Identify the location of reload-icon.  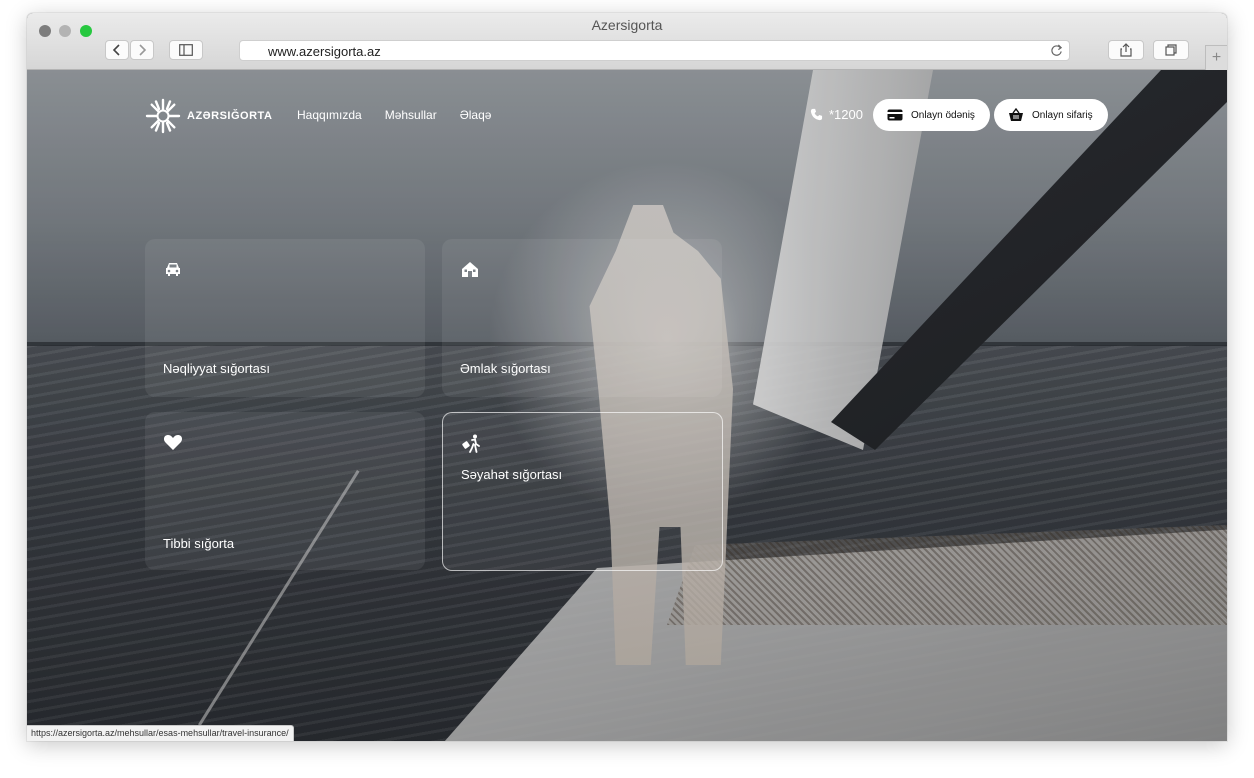
(1056, 50).